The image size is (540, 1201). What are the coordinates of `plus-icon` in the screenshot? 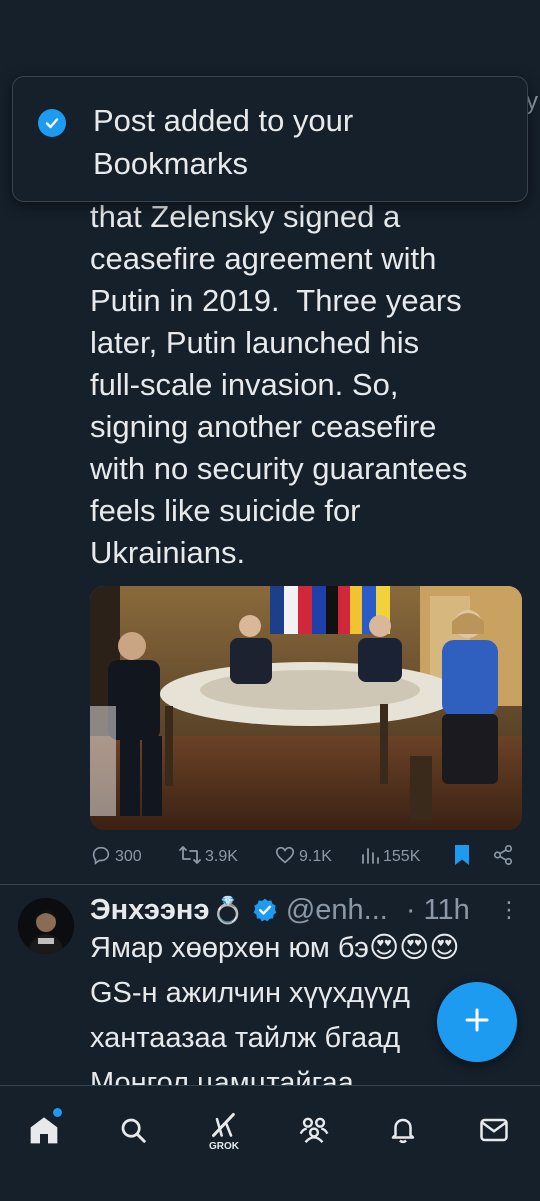 It's located at (477, 1022).